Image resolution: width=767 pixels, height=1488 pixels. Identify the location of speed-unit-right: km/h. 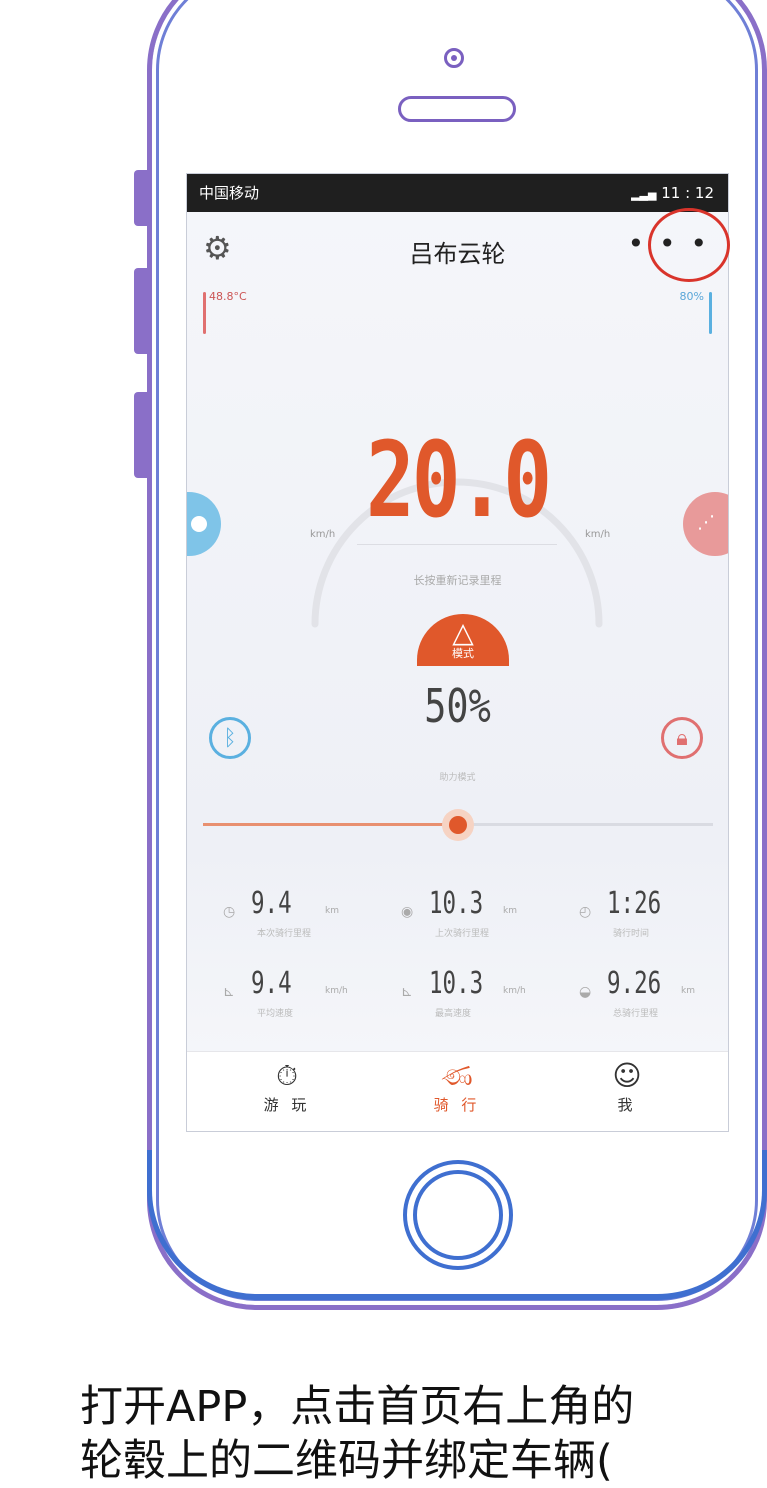
(598, 534).